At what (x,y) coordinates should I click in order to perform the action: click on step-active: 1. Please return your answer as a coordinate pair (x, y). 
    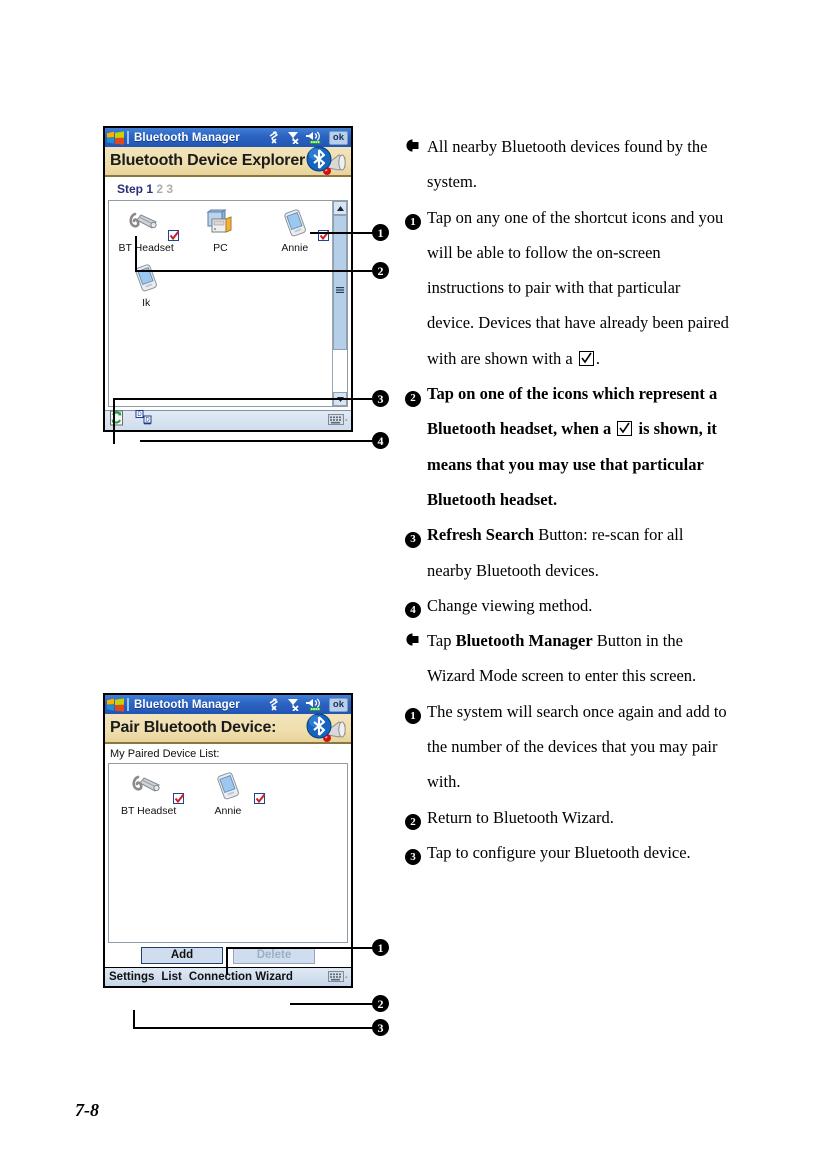
    Looking at the image, I should click on (149, 189).